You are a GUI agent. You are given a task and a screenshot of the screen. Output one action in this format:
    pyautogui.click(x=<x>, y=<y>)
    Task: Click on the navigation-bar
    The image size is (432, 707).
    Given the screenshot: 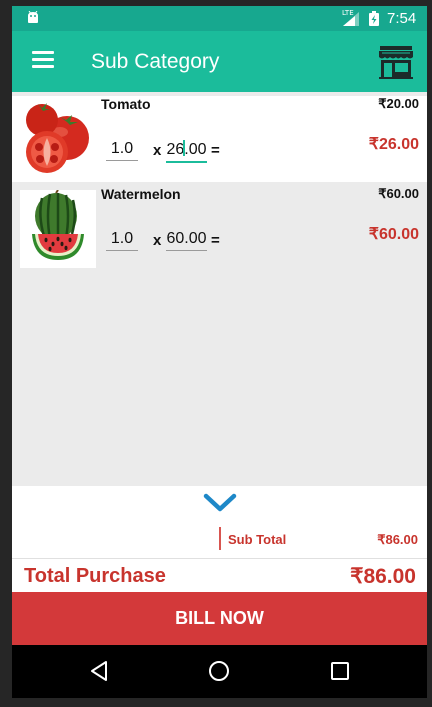 What is the action you would take?
    pyautogui.click(x=219, y=671)
    